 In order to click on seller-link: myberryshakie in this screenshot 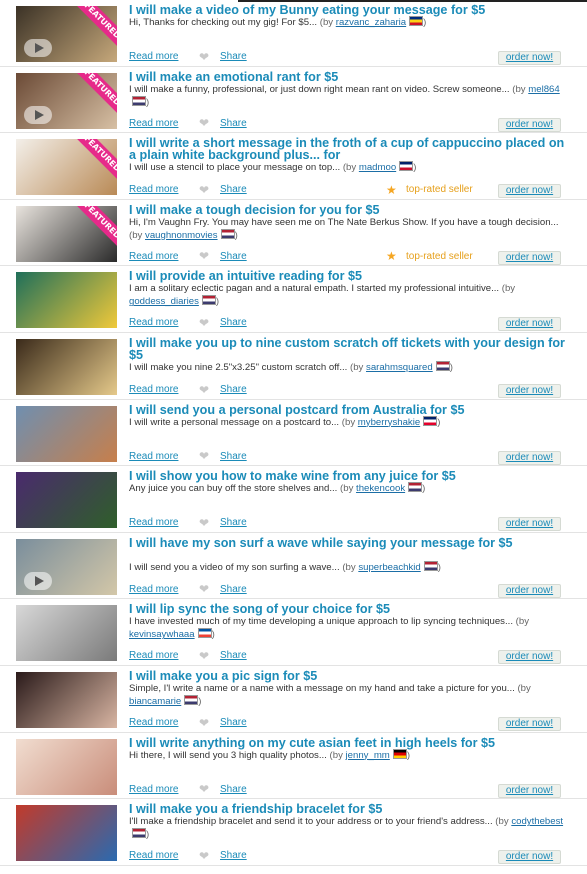, I will do `click(389, 422)`.